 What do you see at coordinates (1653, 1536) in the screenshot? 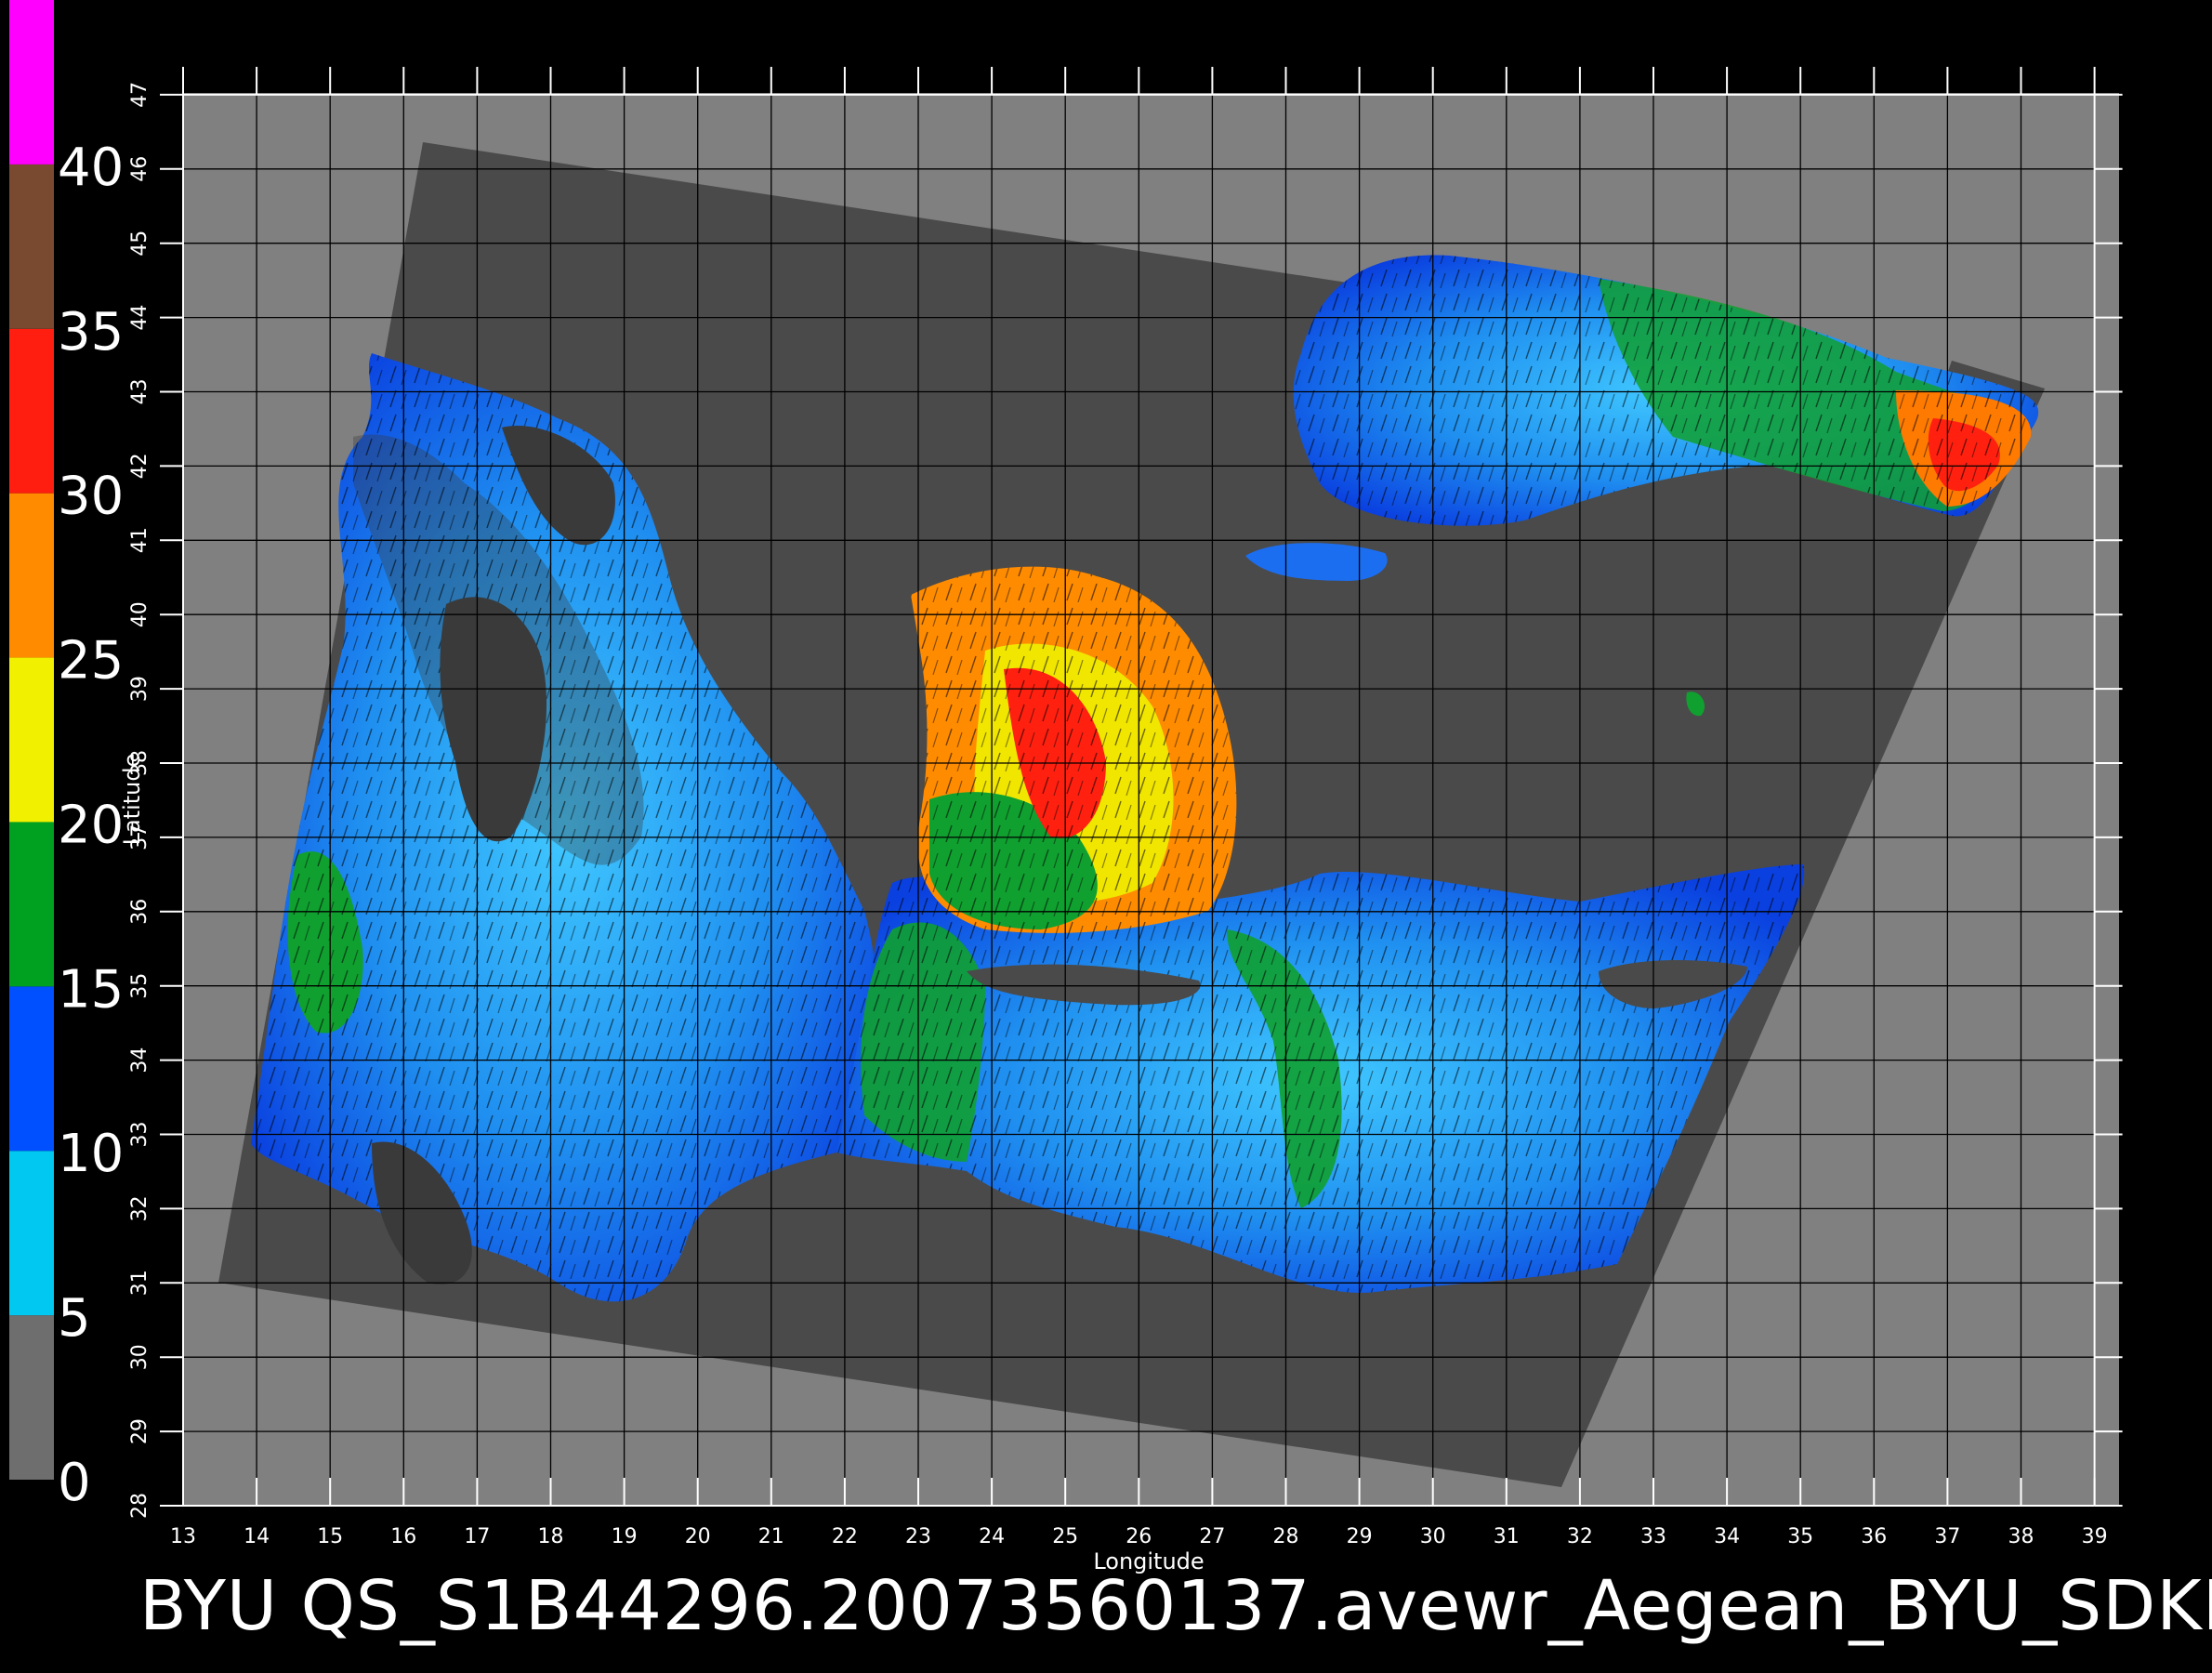
I see `x-tick-label: 33` at bounding box center [1653, 1536].